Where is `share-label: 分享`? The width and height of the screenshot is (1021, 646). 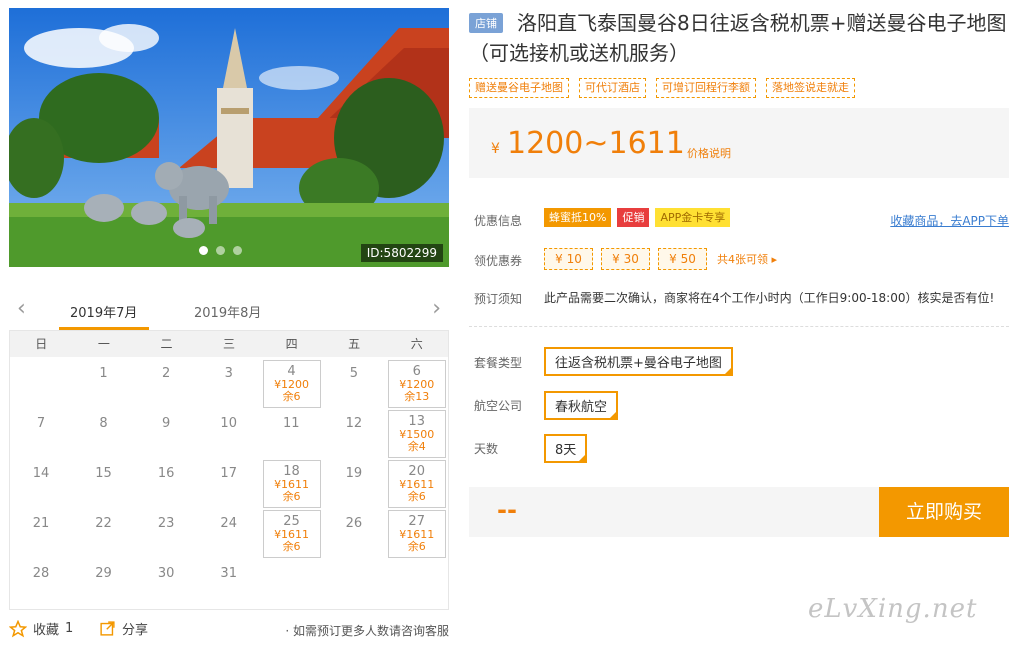
share-label: 分享 is located at coordinates (135, 630).